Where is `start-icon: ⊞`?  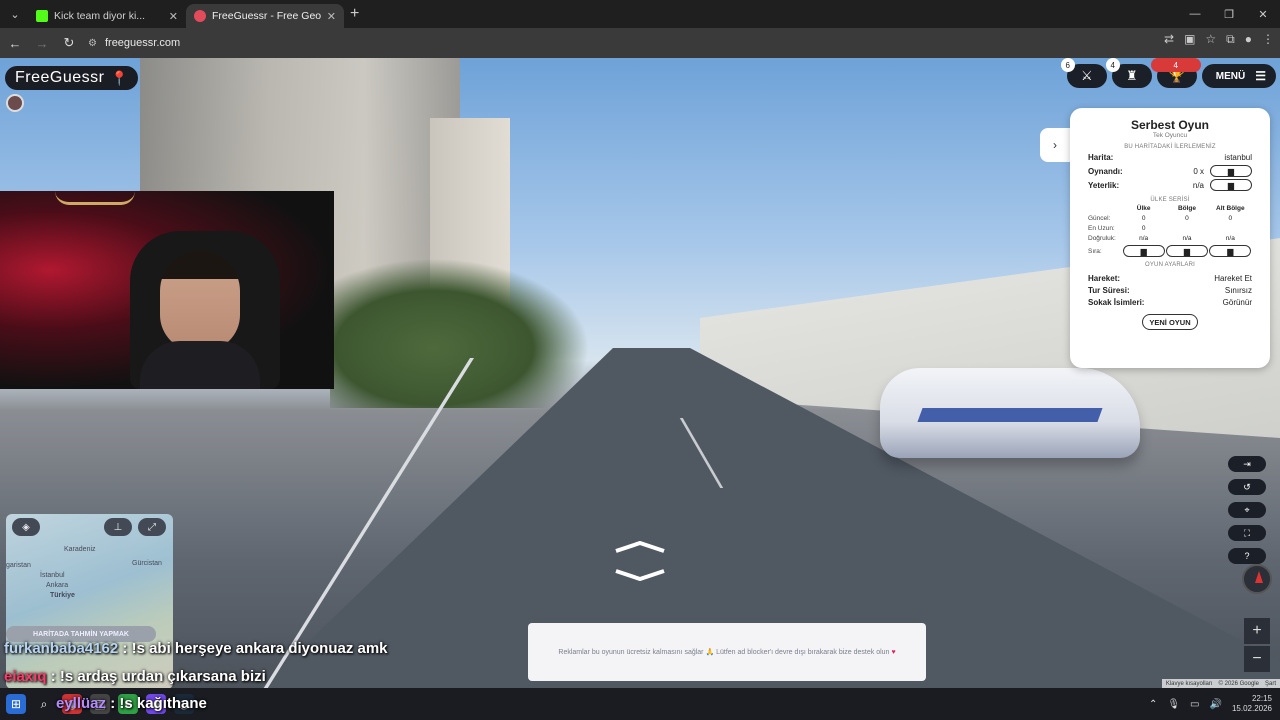
start-icon: ⊞ is located at coordinates (16, 704).